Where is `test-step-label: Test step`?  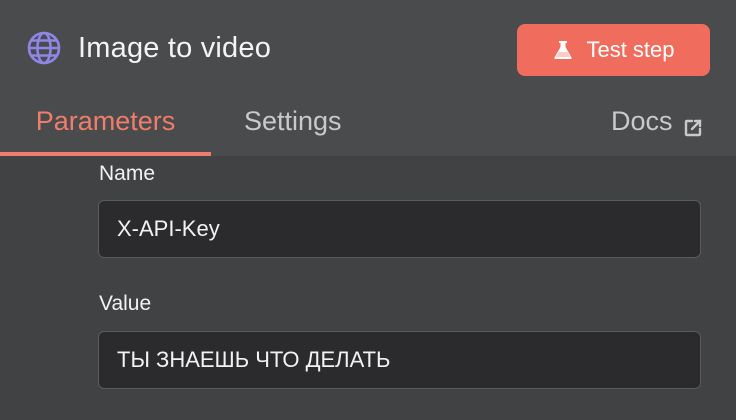
test-step-label: Test step is located at coordinates (630, 49).